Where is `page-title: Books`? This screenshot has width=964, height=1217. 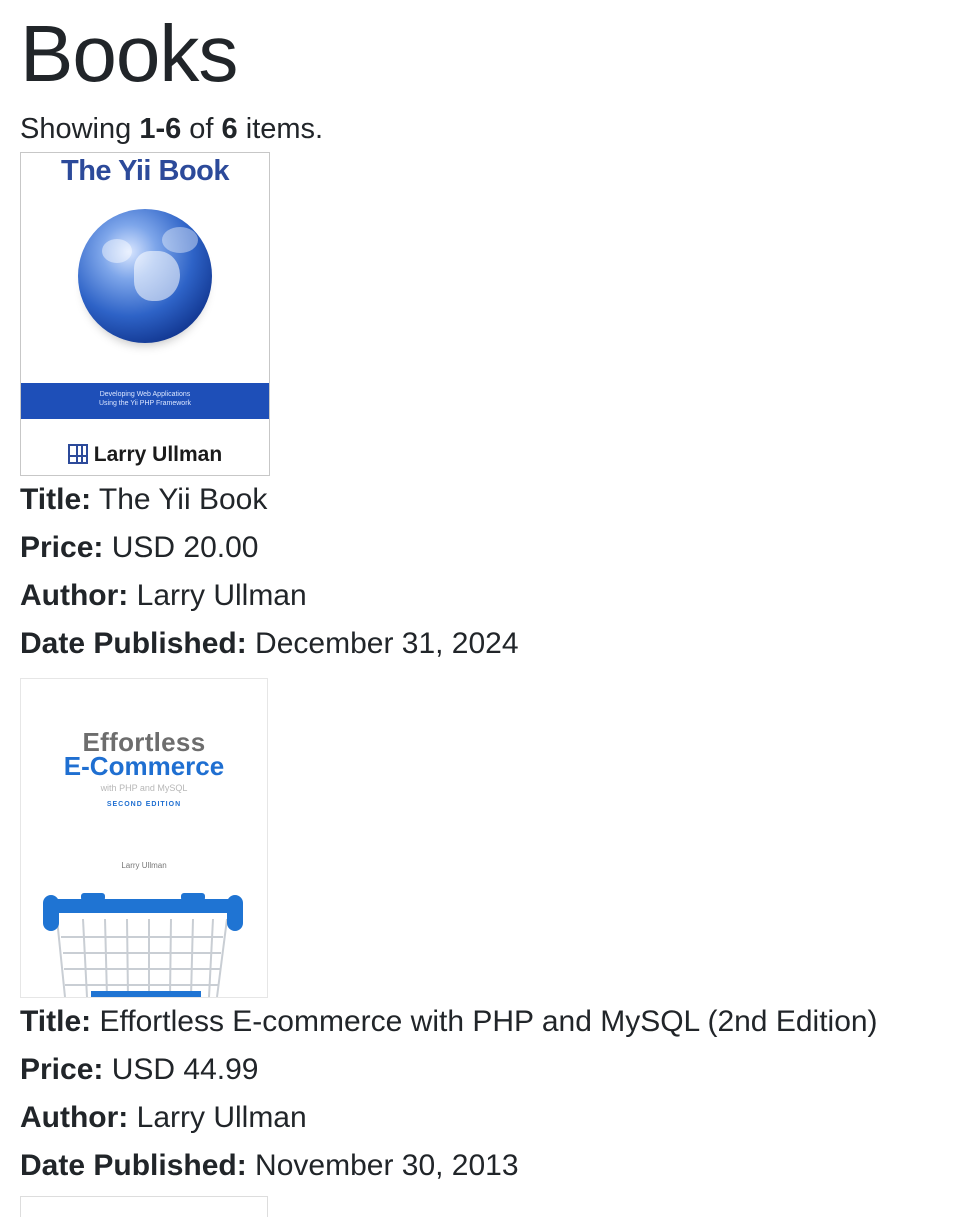
page-title: Books is located at coordinates (129, 53).